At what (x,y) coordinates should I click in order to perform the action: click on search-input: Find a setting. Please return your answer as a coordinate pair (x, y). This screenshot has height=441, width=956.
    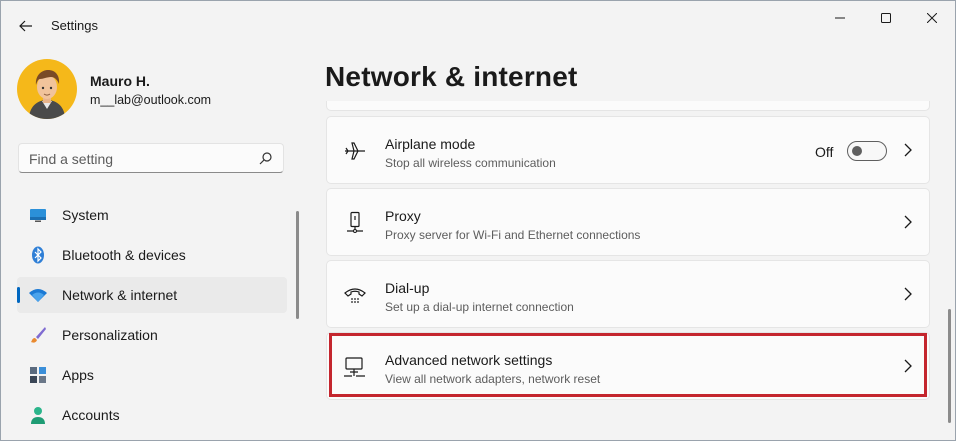
    Looking at the image, I should click on (151, 158).